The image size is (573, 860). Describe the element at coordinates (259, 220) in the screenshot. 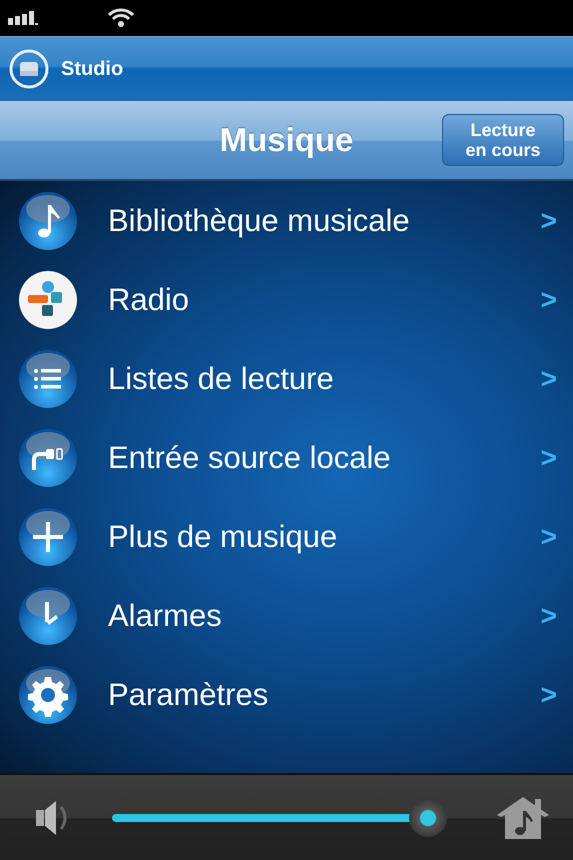

I see `menu-label: Bibliothèque musicale` at that location.